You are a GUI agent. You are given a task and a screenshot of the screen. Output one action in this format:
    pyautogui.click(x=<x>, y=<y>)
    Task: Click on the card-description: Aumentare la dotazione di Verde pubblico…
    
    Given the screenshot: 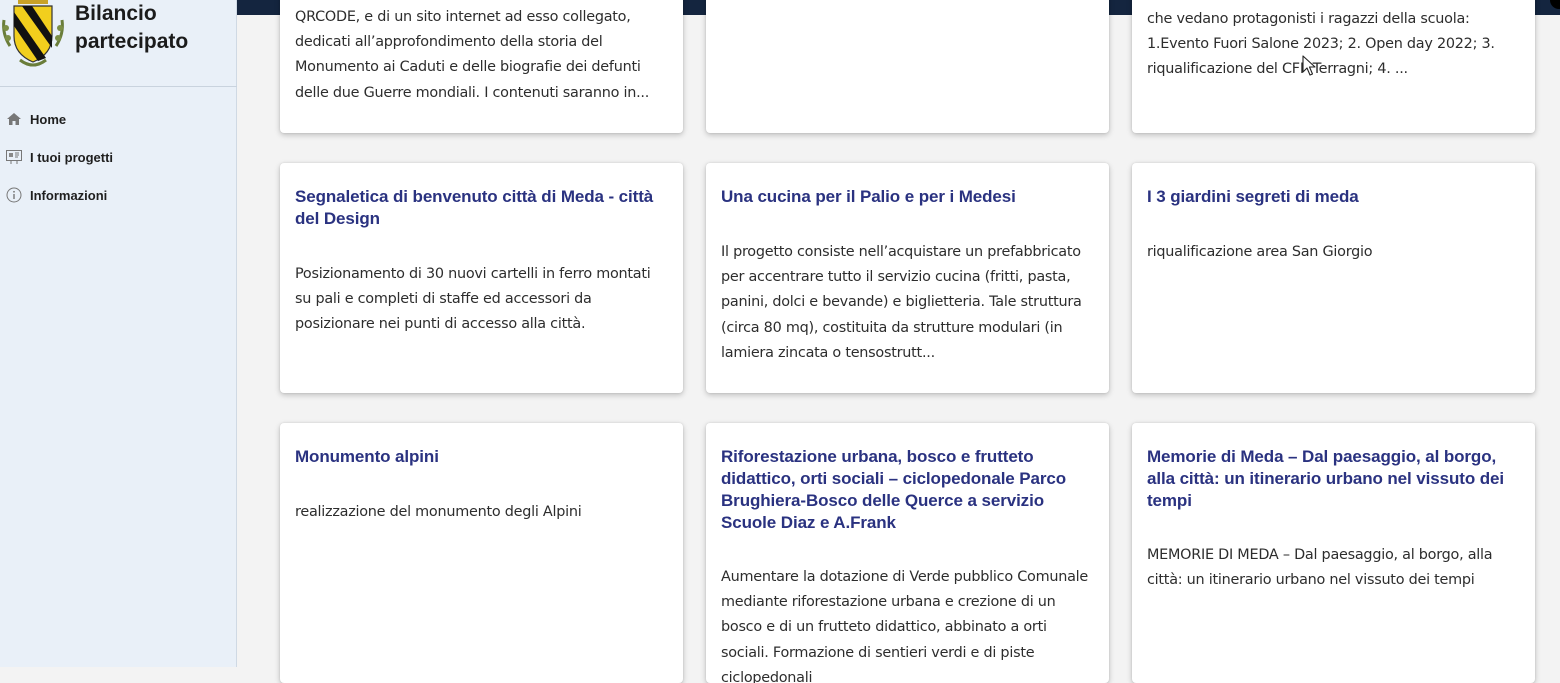 What is the action you would take?
    pyautogui.click(x=904, y=626)
    